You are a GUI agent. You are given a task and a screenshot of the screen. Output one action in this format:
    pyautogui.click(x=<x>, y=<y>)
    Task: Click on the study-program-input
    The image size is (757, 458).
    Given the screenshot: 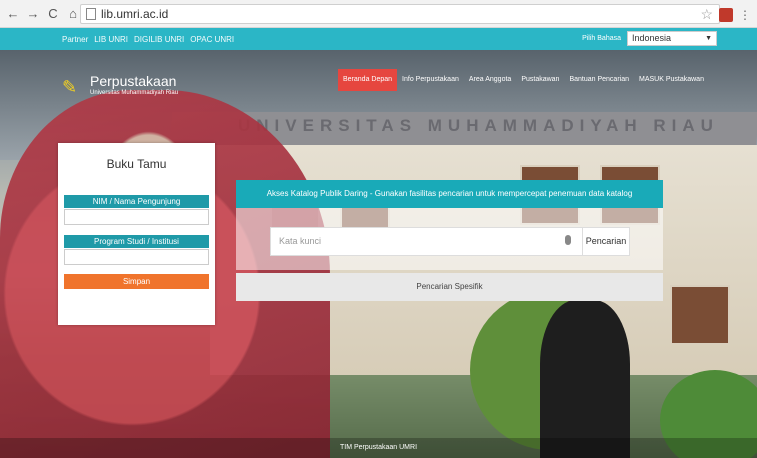 What is the action you would take?
    pyautogui.click(x=136, y=257)
    